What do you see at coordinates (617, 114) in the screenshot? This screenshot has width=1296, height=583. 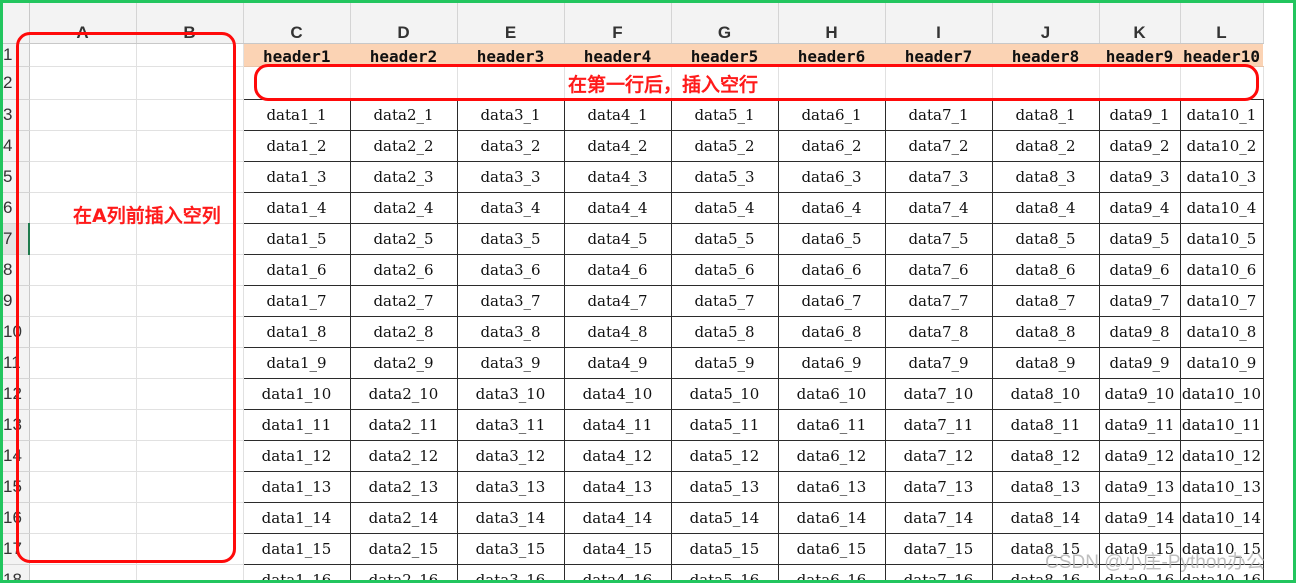 I see `data-cell: data4_1` at bounding box center [617, 114].